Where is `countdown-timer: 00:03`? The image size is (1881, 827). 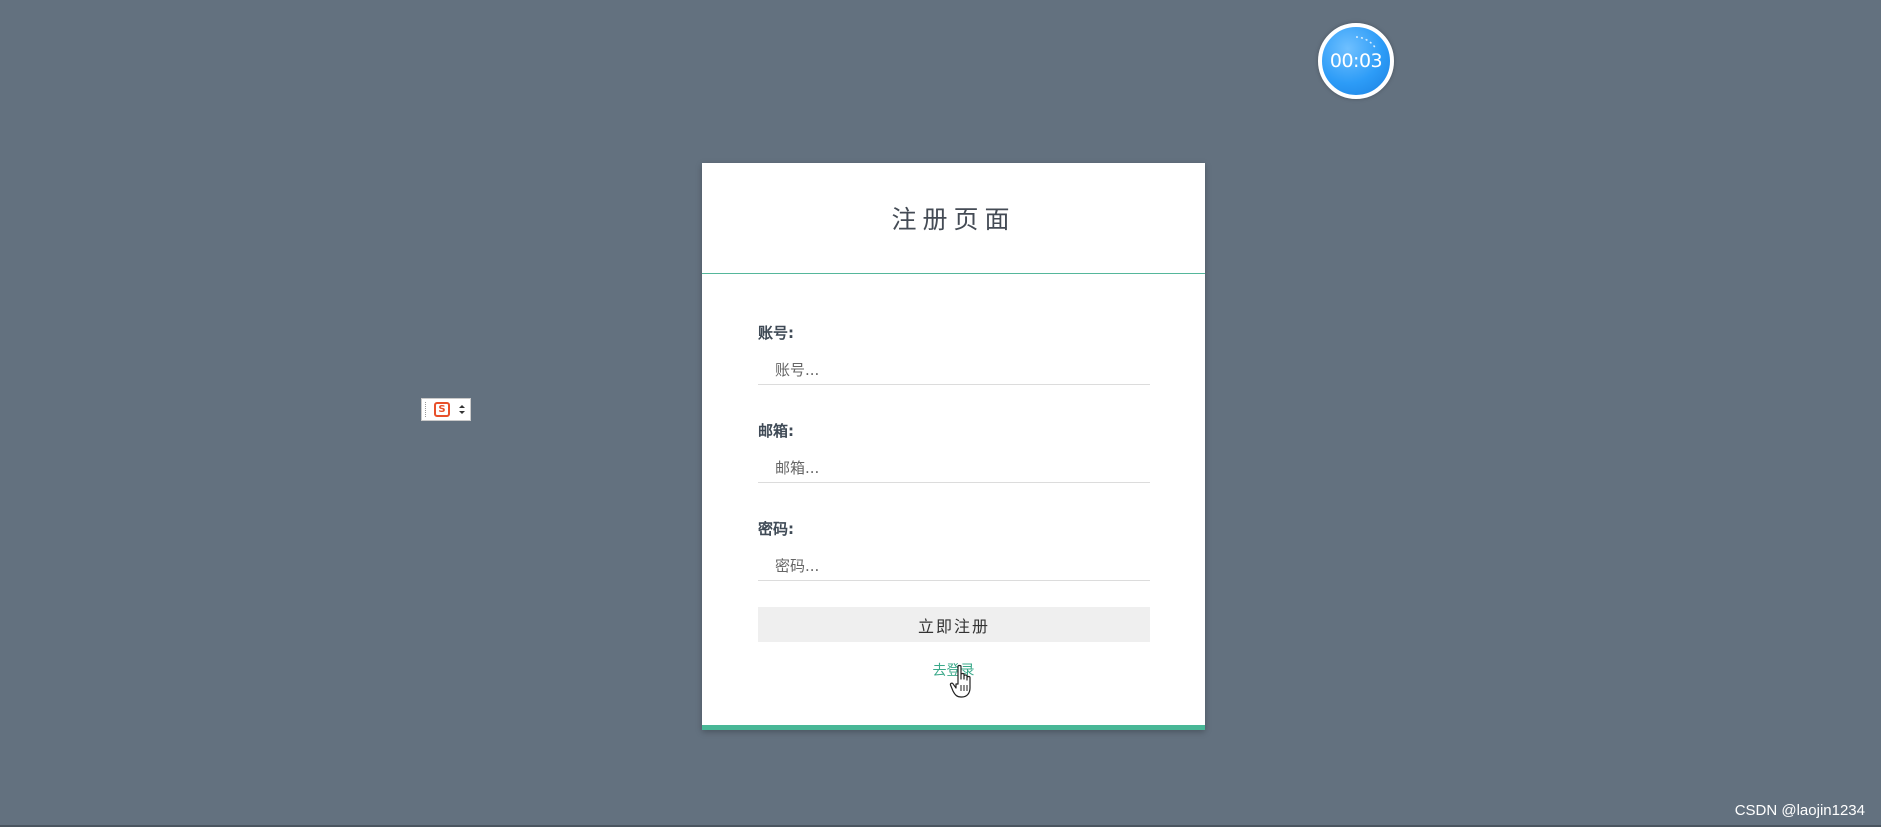 countdown-timer: 00:03 is located at coordinates (1356, 61).